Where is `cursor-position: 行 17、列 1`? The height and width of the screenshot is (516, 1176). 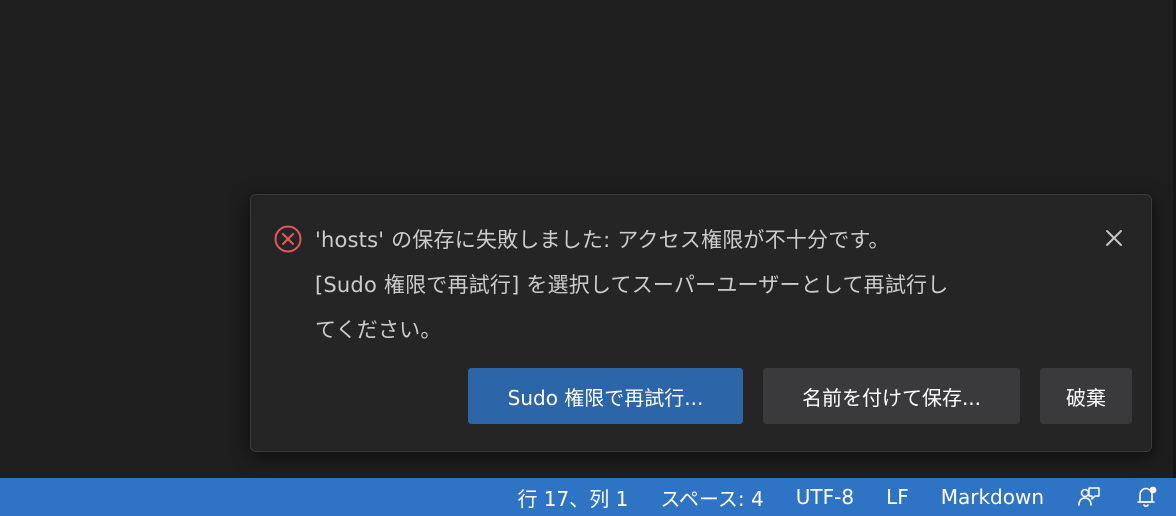
cursor-position: 行 17、列 1 is located at coordinates (572, 497).